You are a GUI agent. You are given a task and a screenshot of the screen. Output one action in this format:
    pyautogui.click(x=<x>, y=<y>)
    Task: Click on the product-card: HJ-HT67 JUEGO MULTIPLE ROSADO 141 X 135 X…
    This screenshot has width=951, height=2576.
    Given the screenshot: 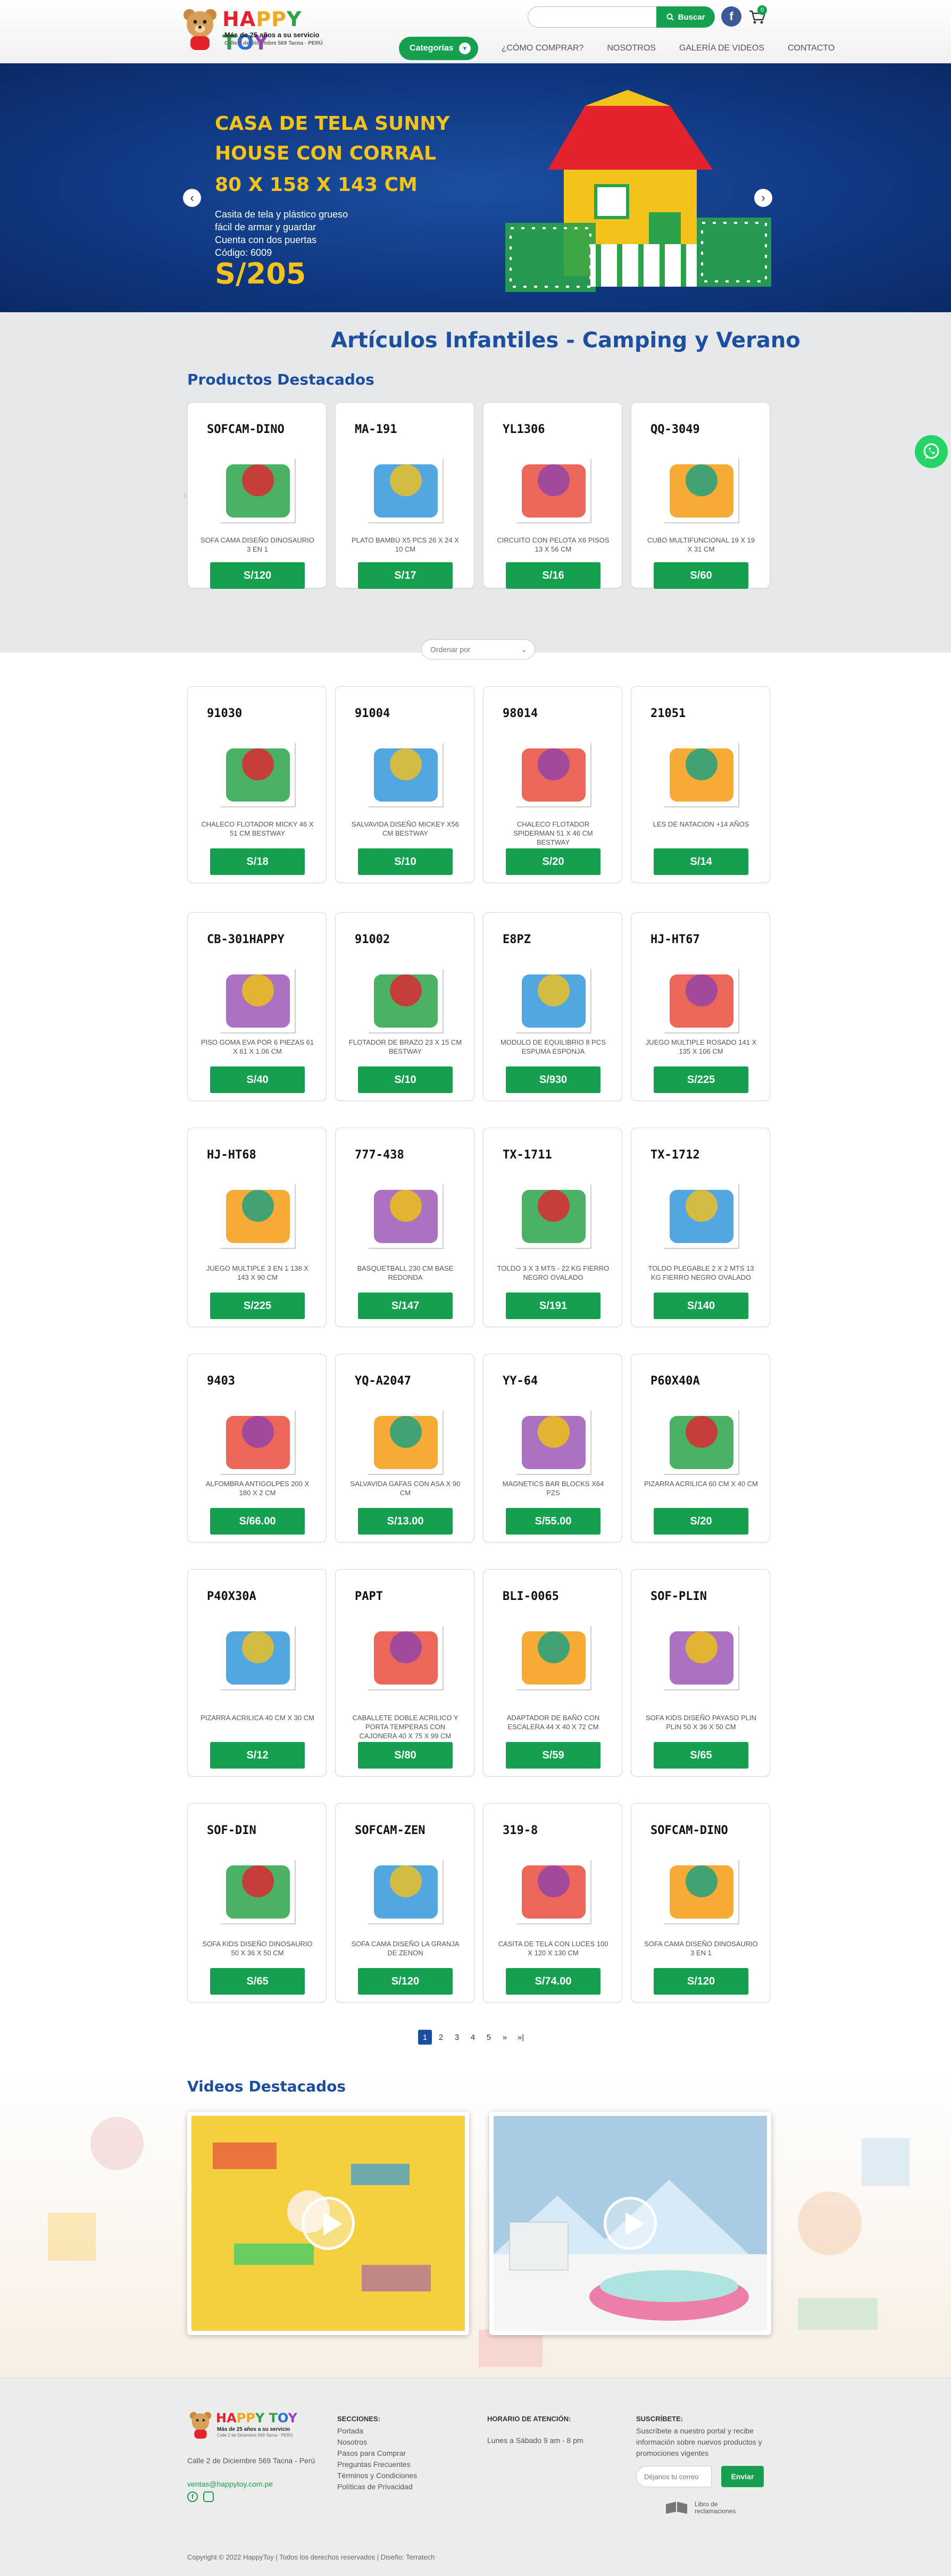 What is the action you would take?
    pyautogui.click(x=701, y=1007)
    